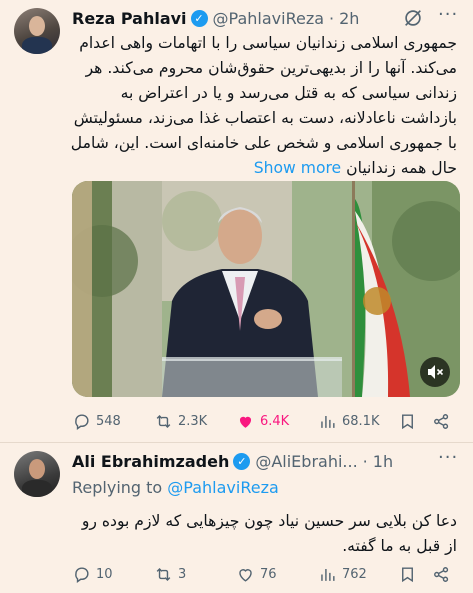  I want to click on display-name: Ali Ebrahimzadeh, so click(150, 461).